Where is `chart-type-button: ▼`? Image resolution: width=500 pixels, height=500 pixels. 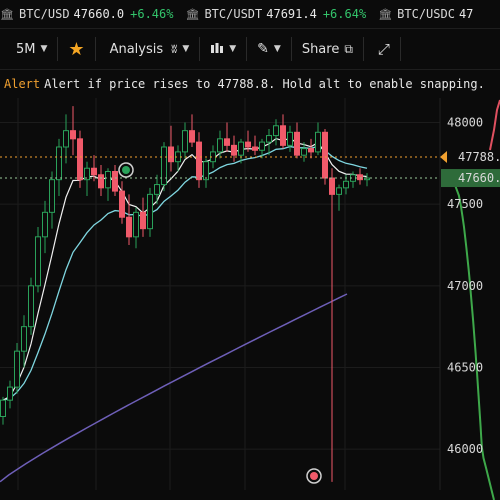
chart-type-button: ▼ is located at coordinates (223, 49).